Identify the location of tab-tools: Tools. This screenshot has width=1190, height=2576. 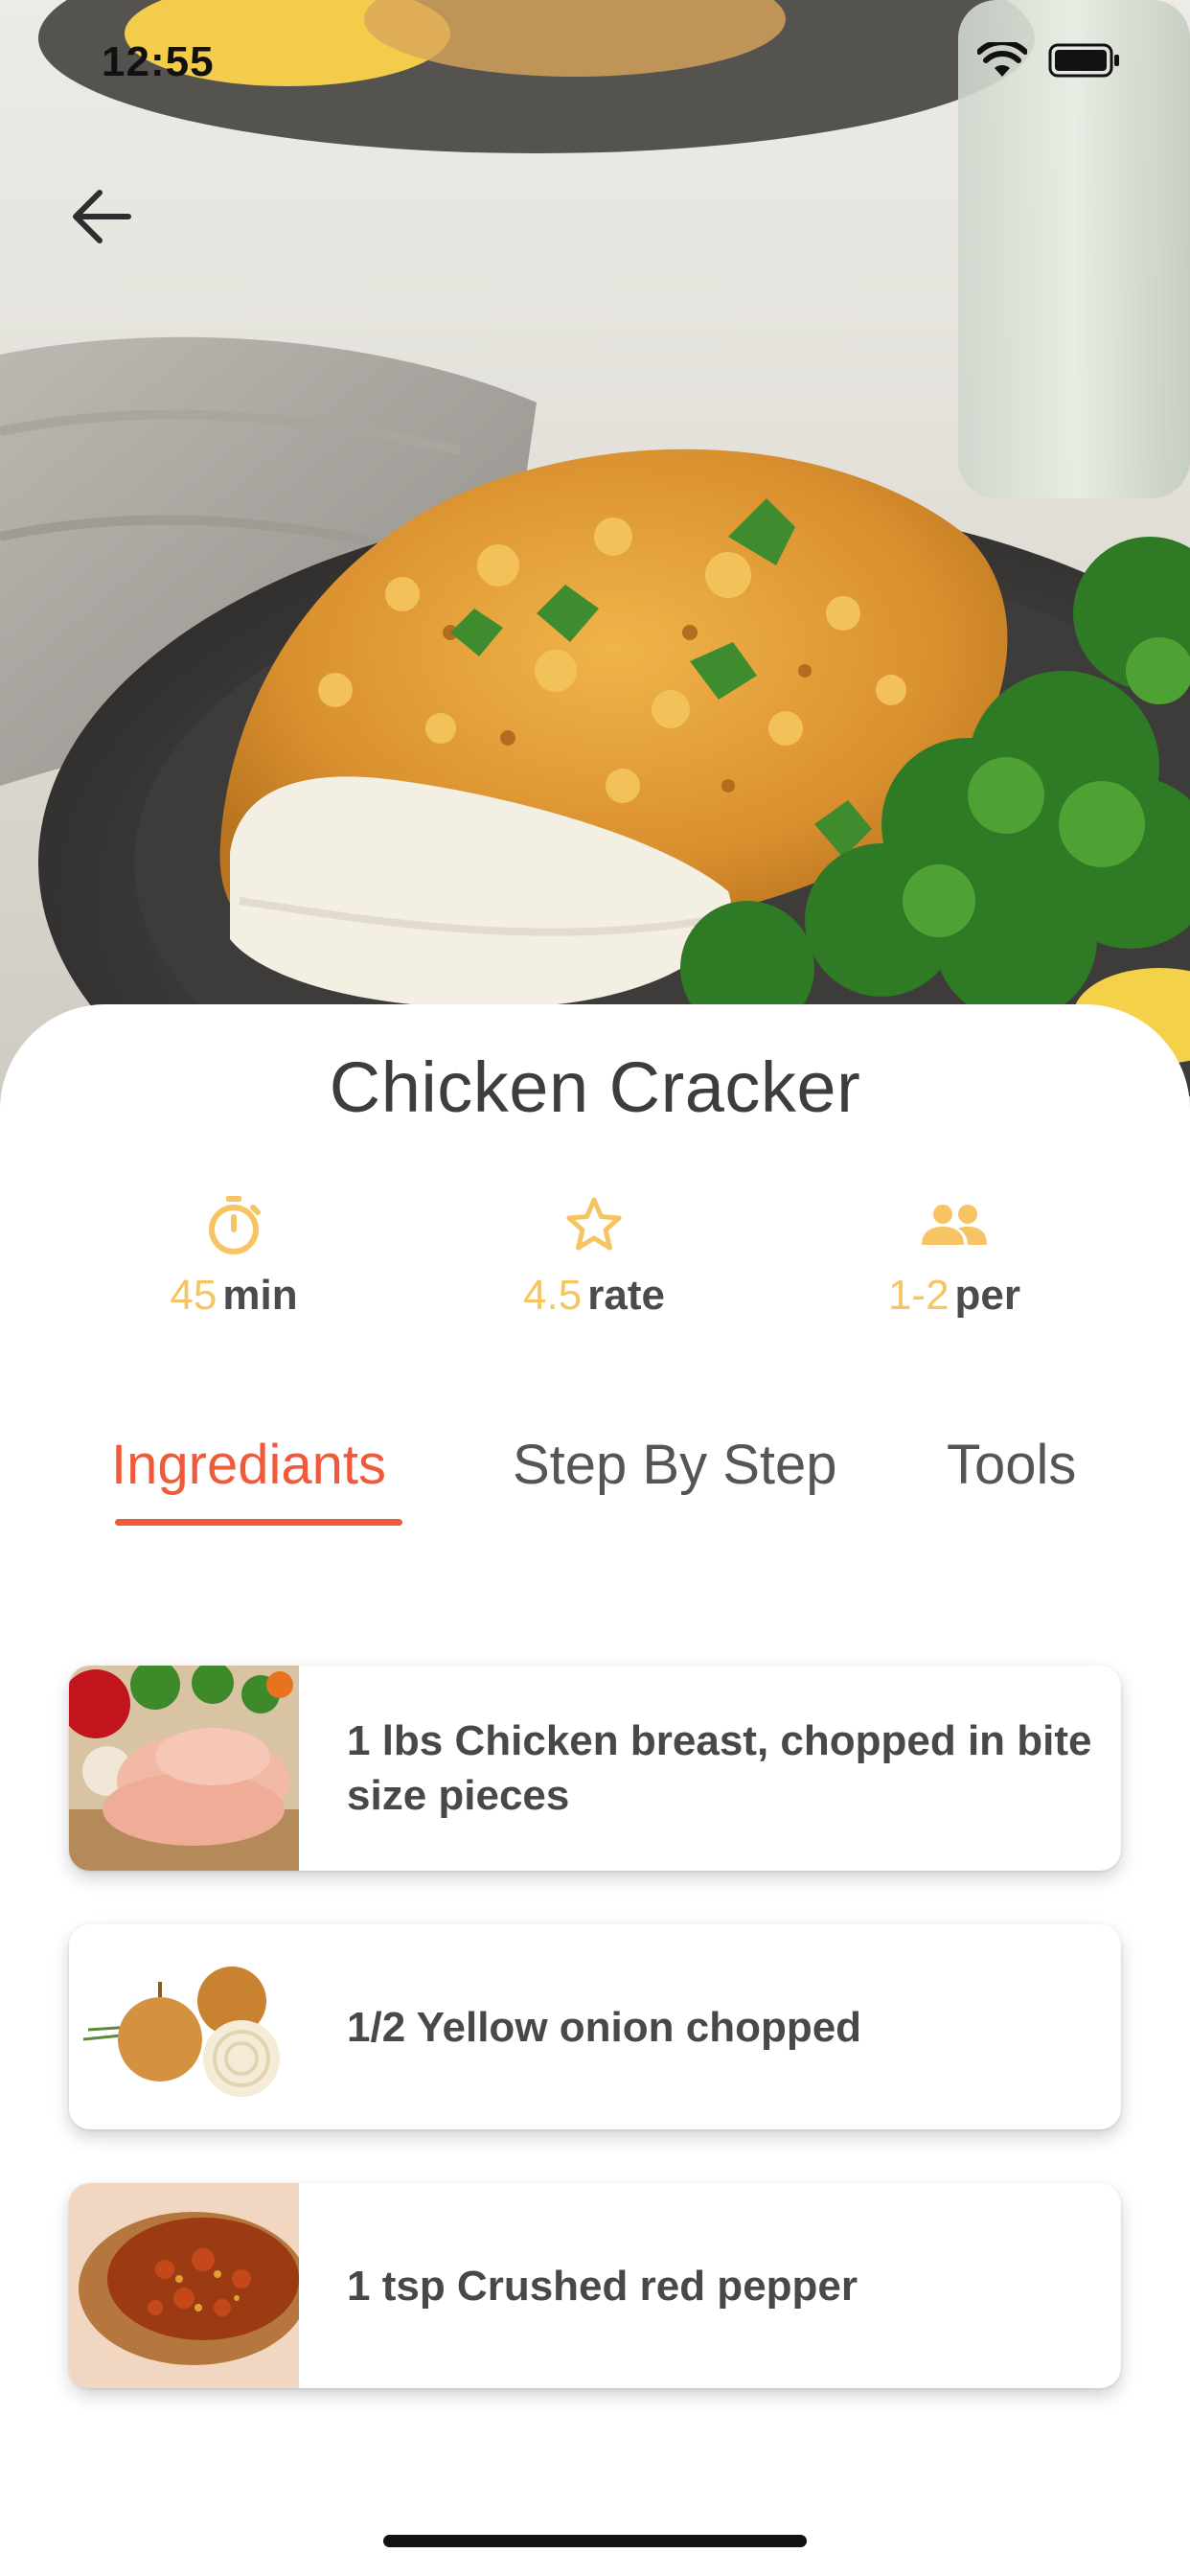
(1012, 1465).